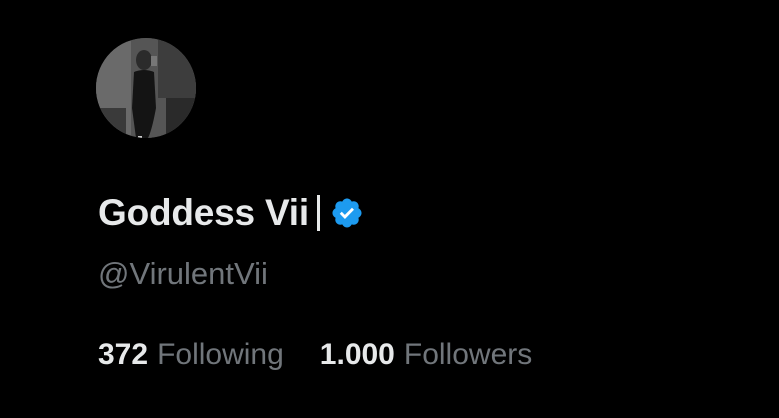 The height and width of the screenshot is (418, 779). What do you see at coordinates (318, 213) in the screenshot?
I see `name-separator` at bounding box center [318, 213].